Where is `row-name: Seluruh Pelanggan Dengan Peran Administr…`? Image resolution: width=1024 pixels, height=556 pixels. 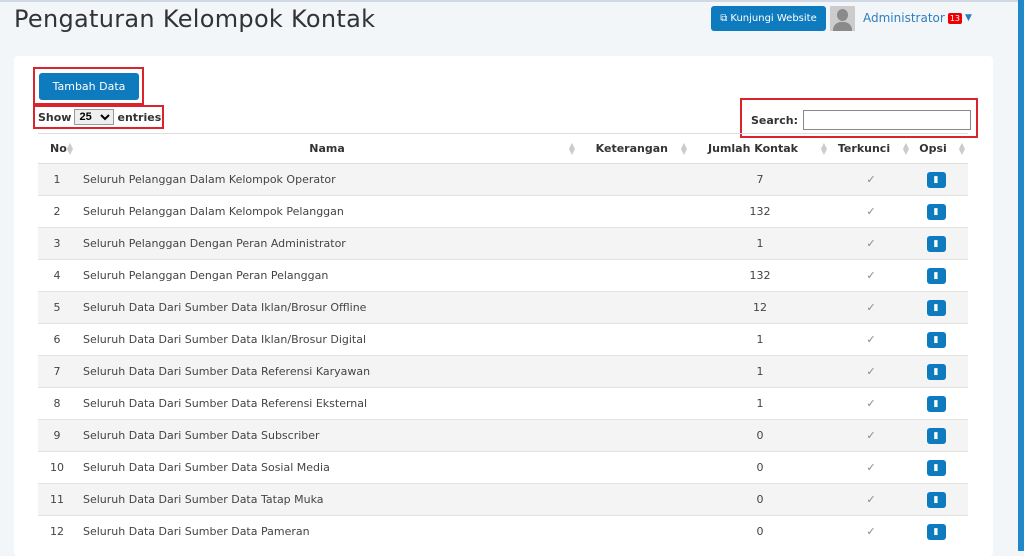 row-name: Seluruh Pelanggan Dengan Peran Administr… is located at coordinates (327, 243).